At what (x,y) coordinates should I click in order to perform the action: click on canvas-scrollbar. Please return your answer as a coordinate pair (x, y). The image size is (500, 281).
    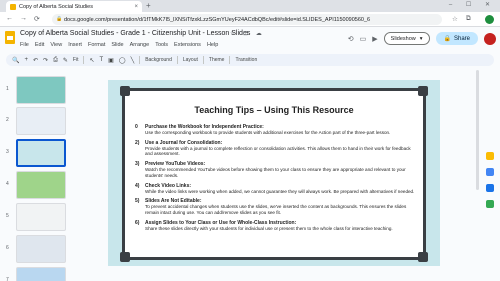
    Looking at the image, I should click on (477, 130).